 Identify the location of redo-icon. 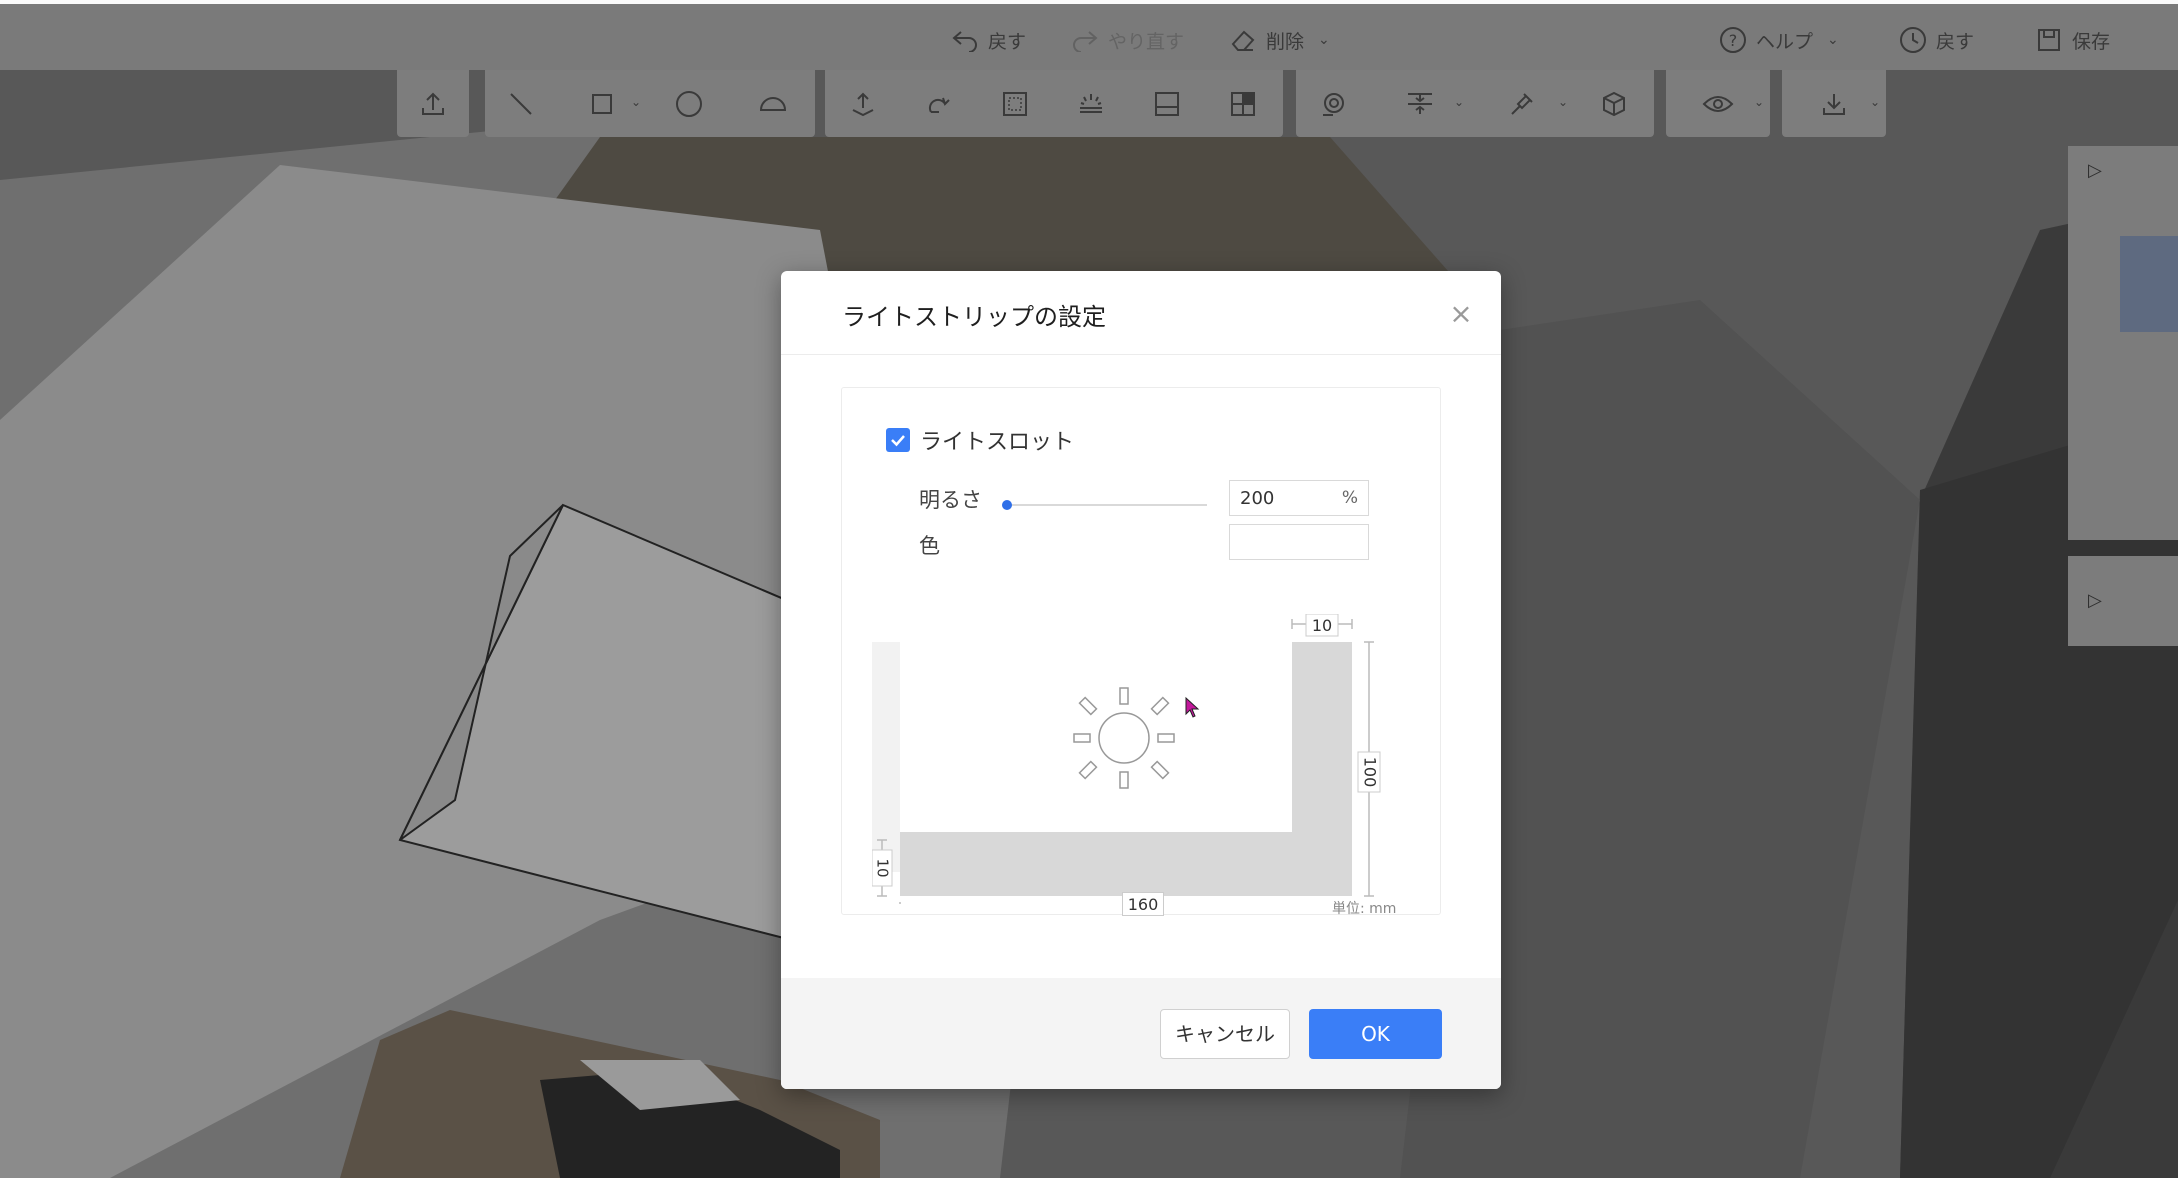
(1085, 40).